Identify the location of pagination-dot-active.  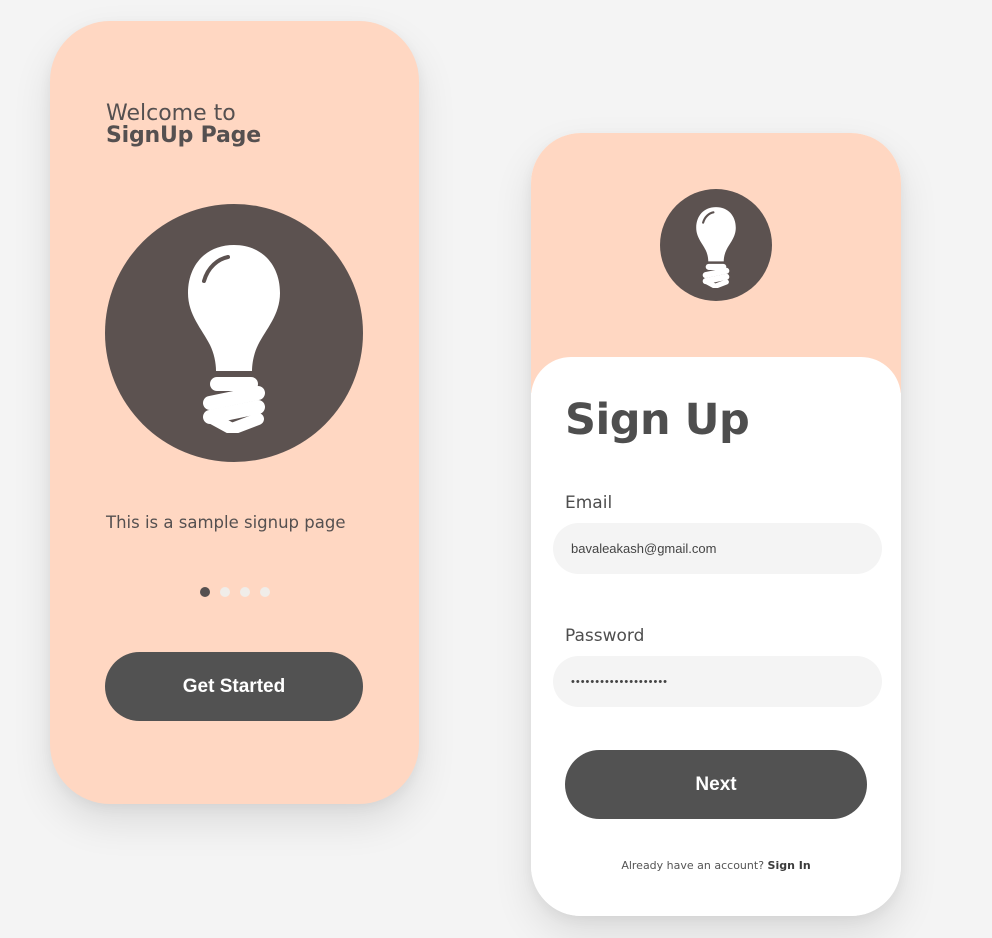
(205, 592).